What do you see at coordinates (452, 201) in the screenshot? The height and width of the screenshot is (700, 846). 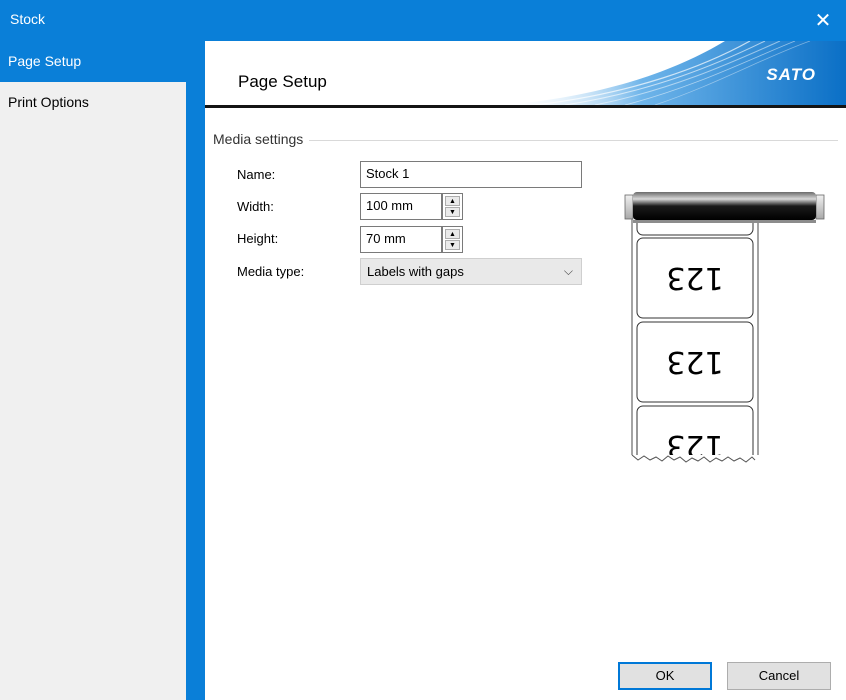 I see `width-increment-icon: ▲` at bounding box center [452, 201].